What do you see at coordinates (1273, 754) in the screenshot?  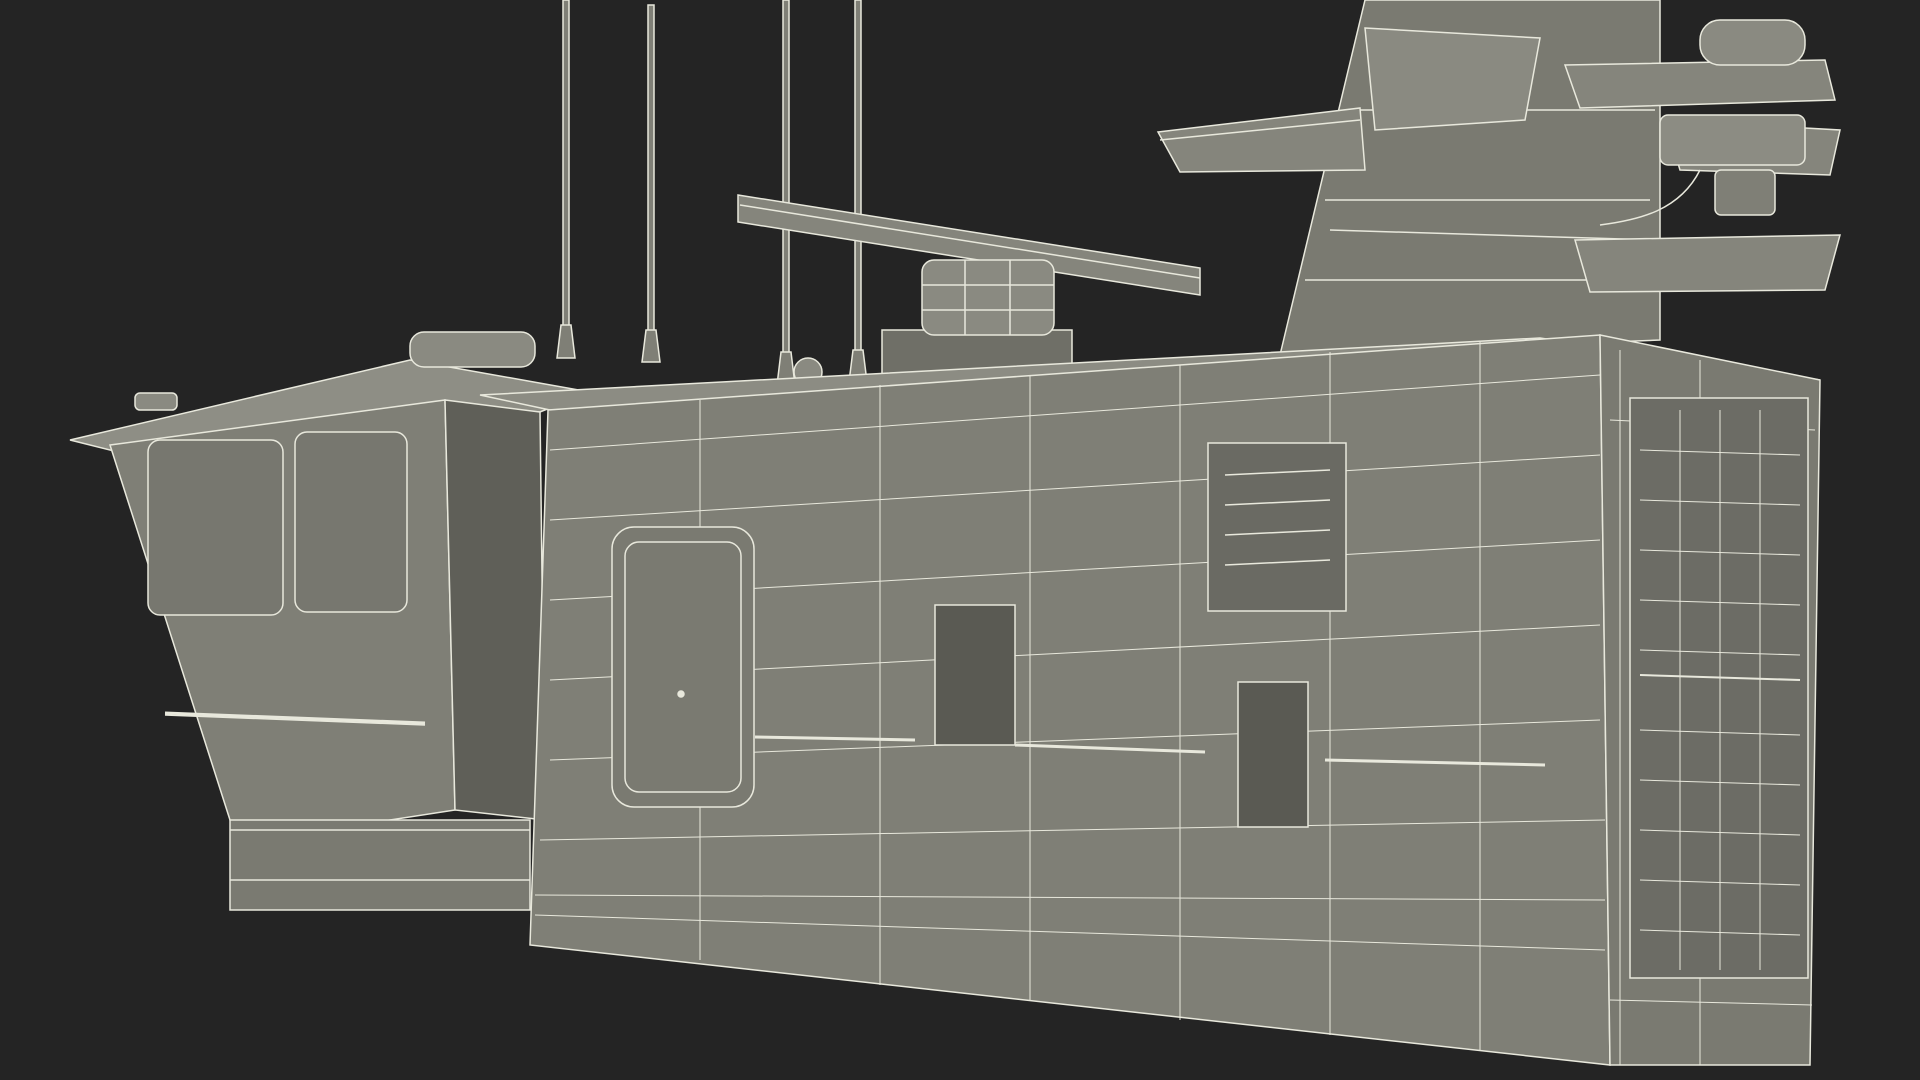 I see `wall-opening-lower` at bounding box center [1273, 754].